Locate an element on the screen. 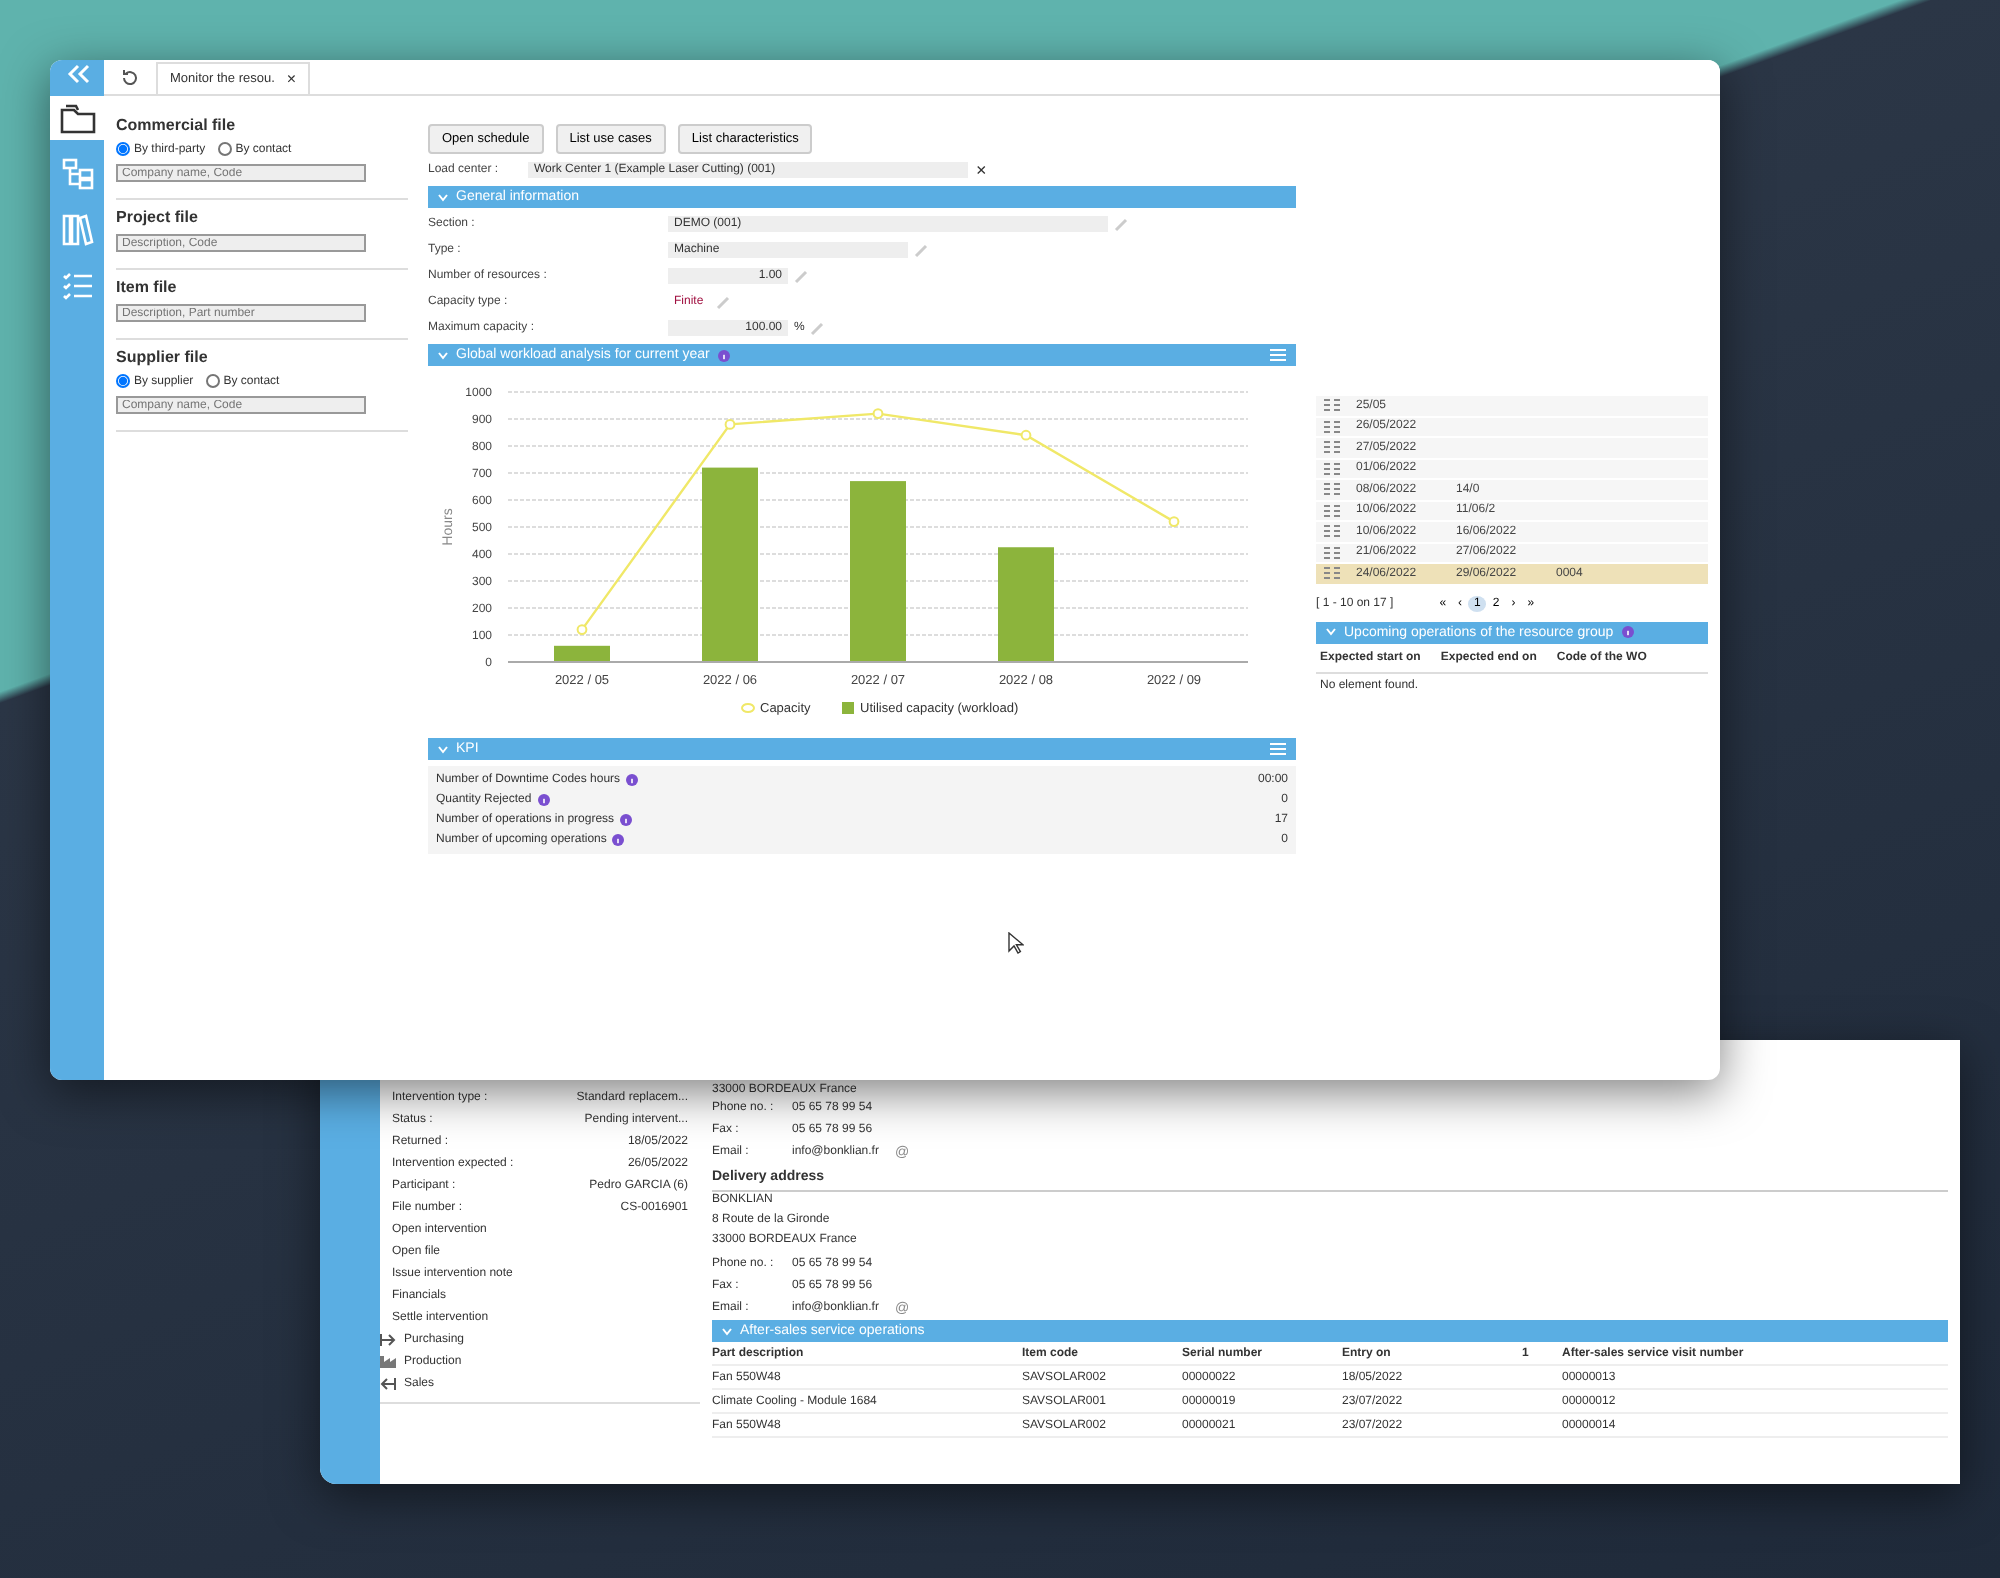 This screenshot has height=1578, width=2000. history-icon is located at coordinates (130, 78).